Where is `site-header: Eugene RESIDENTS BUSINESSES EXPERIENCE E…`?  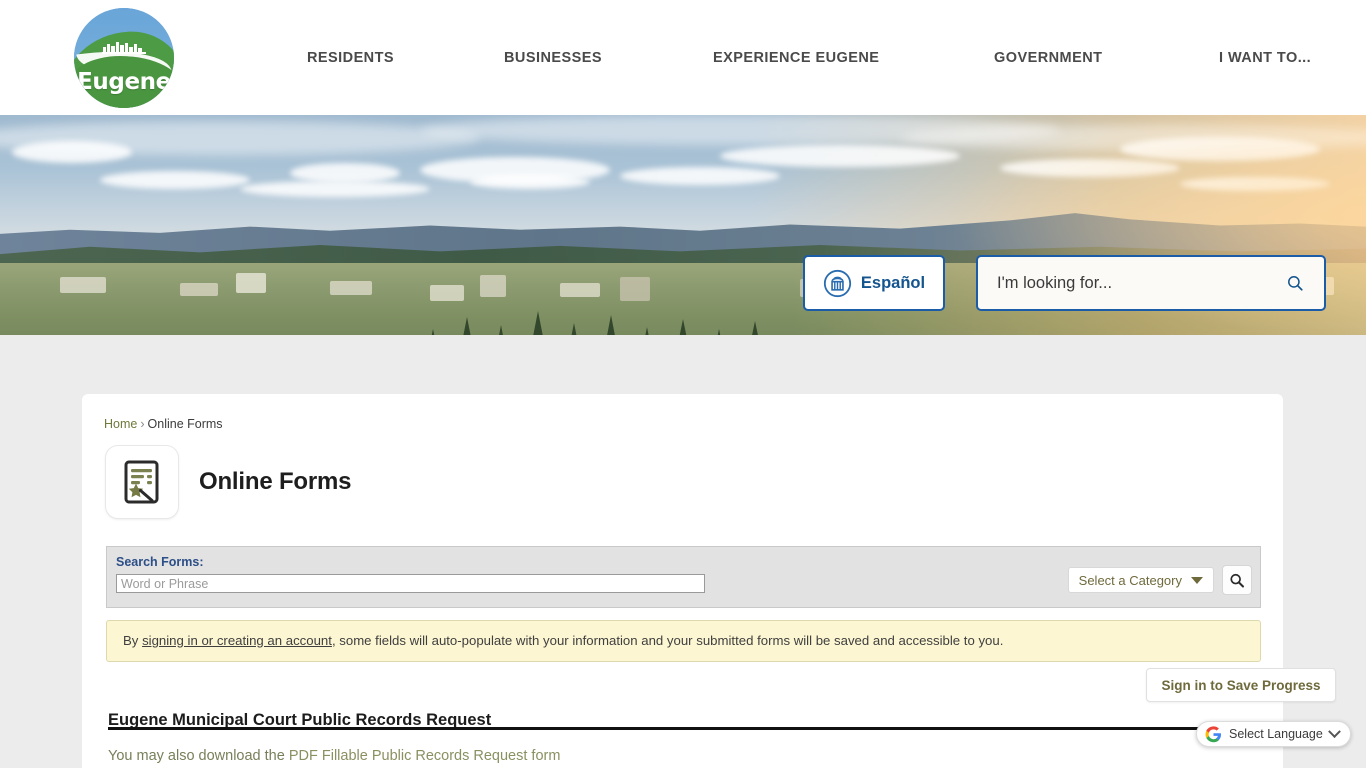 site-header: Eugene RESIDENTS BUSINESSES EXPERIENCE E… is located at coordinates (683, 57).